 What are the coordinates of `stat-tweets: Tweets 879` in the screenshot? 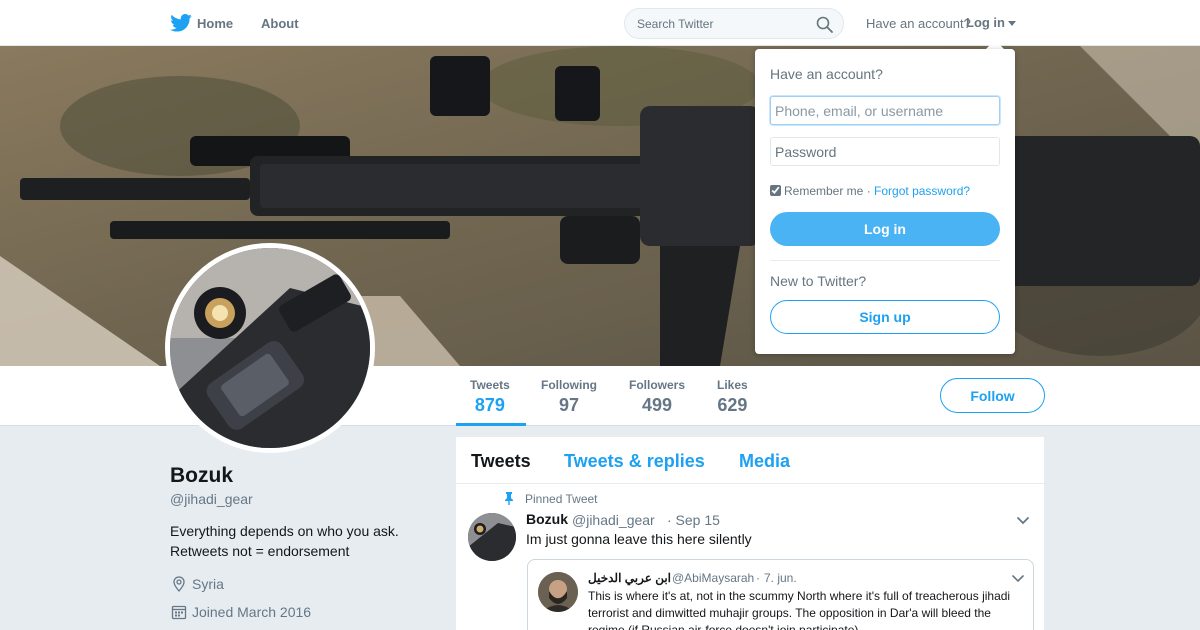 It's located at (490, 397).